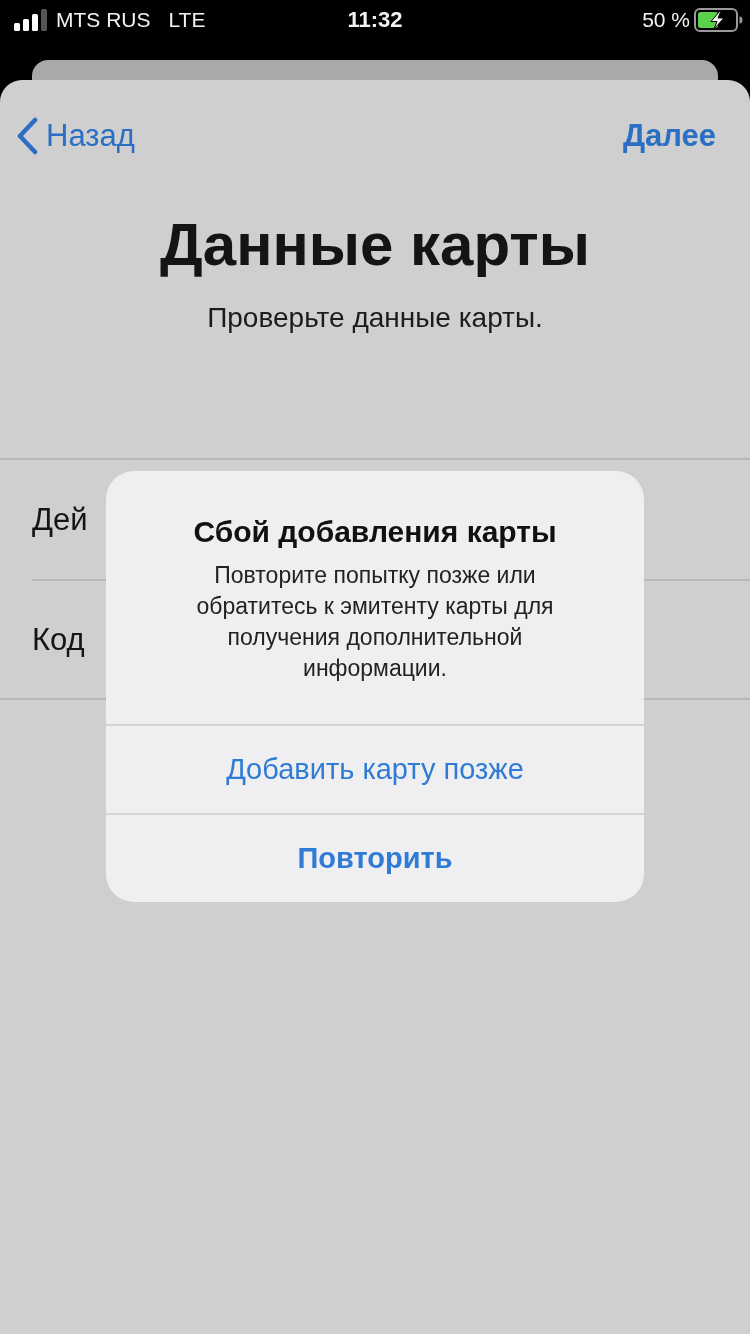 The height and width of the screenshot is (1334, 750). I want to click on alert-action-button: Повторить, so click(375, 857).